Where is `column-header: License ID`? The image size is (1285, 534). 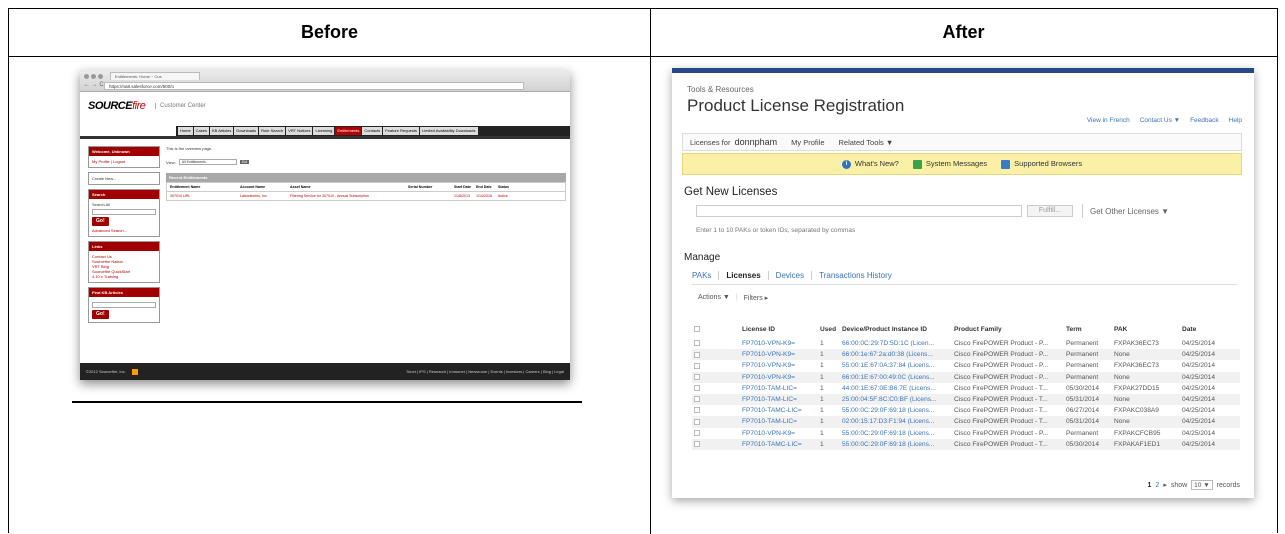
column-header: License ID is located at coordinates (779, 329).